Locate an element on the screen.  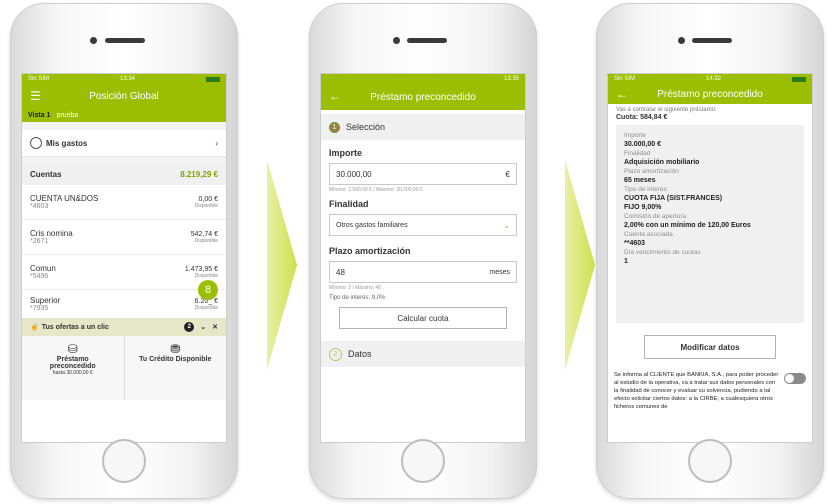
detail-value: **4603 is located at coordinates (635, 243).